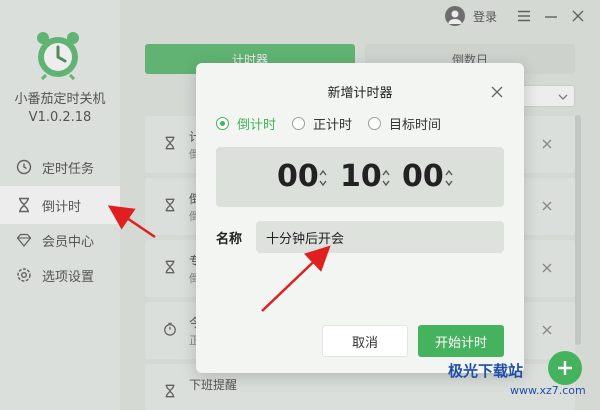 The width and height of the screenshot is (600, 410). What do you see at coordinates (219, 258) in the screenshot?
I see `annotation-arrows` at bounding box center [219, 258].